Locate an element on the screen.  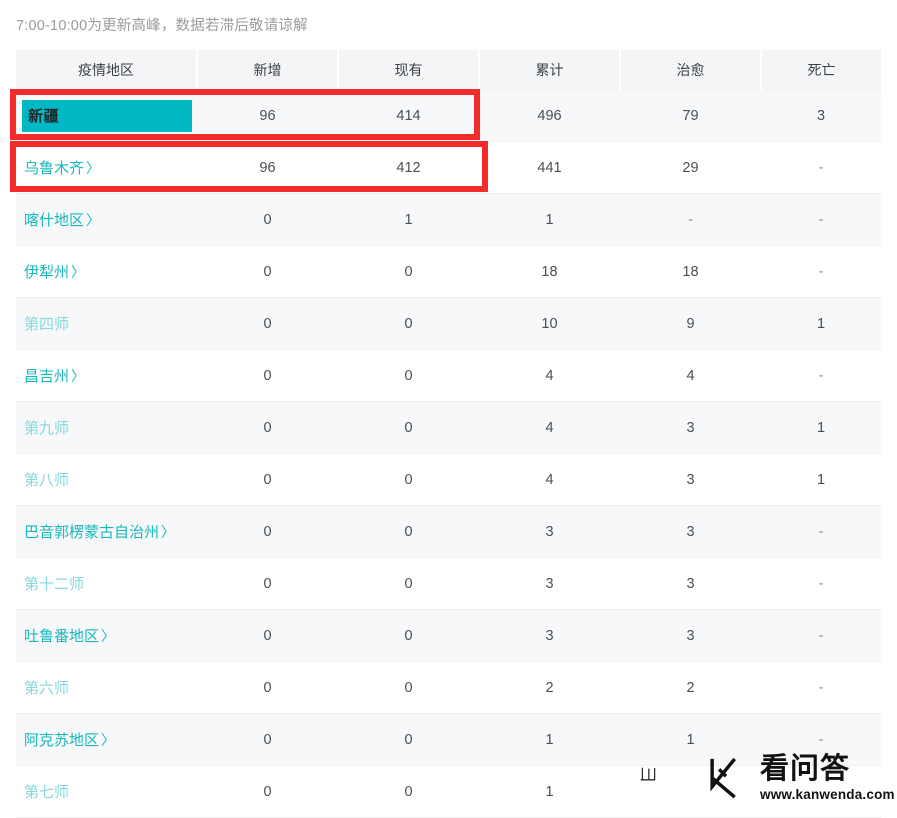
region-label: 阿克苏地区 is located at coordinates (61, 740).